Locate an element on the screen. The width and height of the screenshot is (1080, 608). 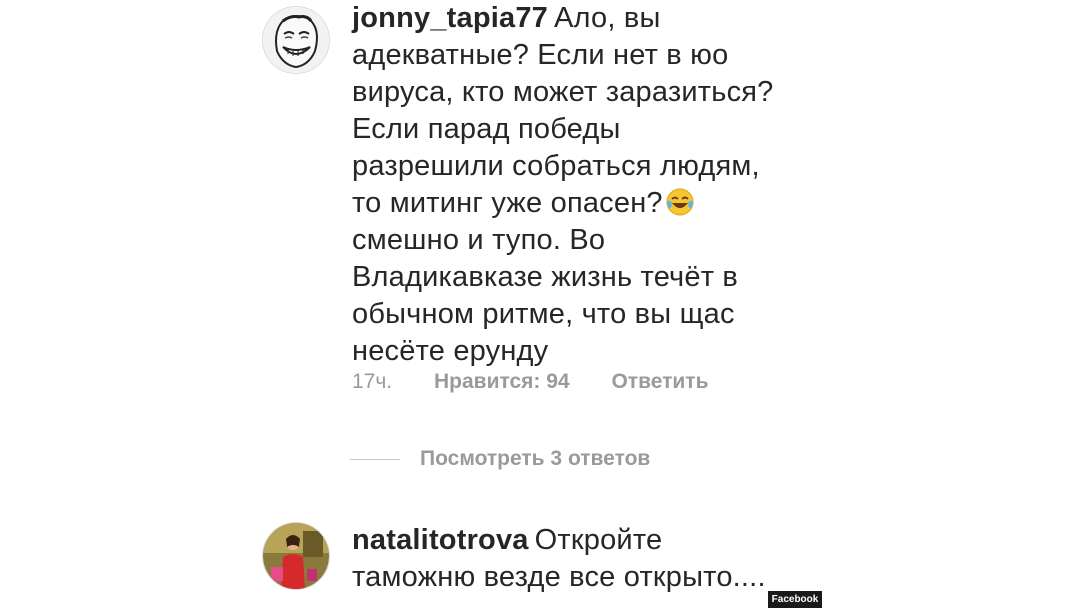
view-replies-button: Посмотреть 3 ответов is located at coordinates (500, 459).